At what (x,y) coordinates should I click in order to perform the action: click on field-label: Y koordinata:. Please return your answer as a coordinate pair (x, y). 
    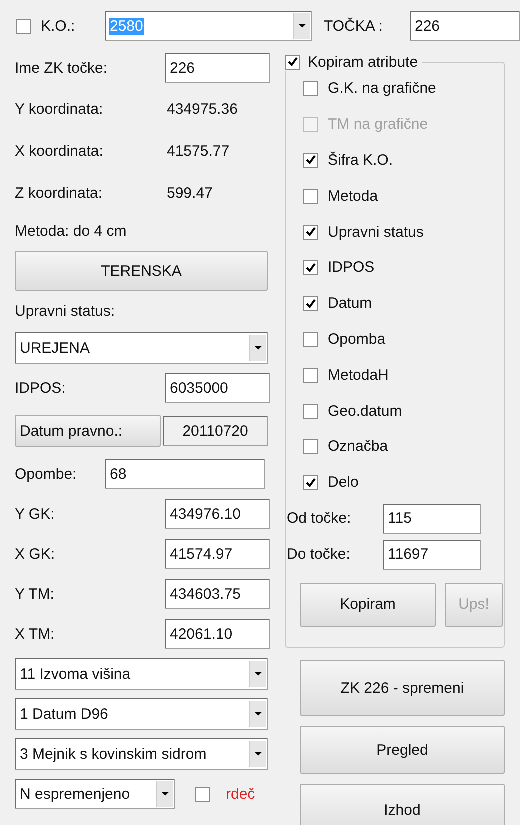
    Looking at the image, I should click on (59, 109).